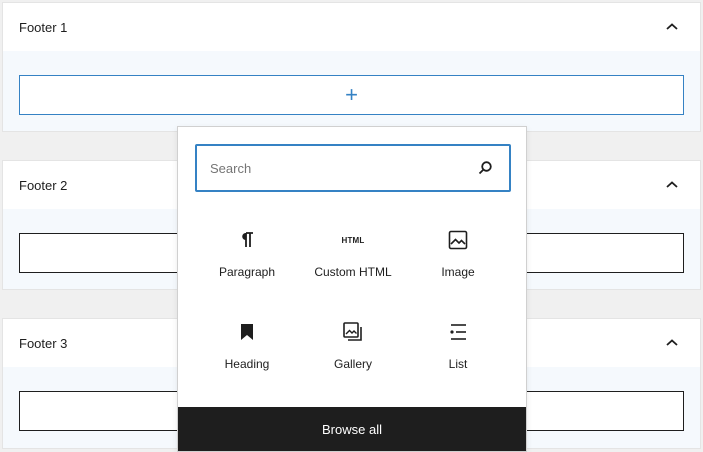  I want to click on block-paragraph: Paragraph, so click(247, 268).